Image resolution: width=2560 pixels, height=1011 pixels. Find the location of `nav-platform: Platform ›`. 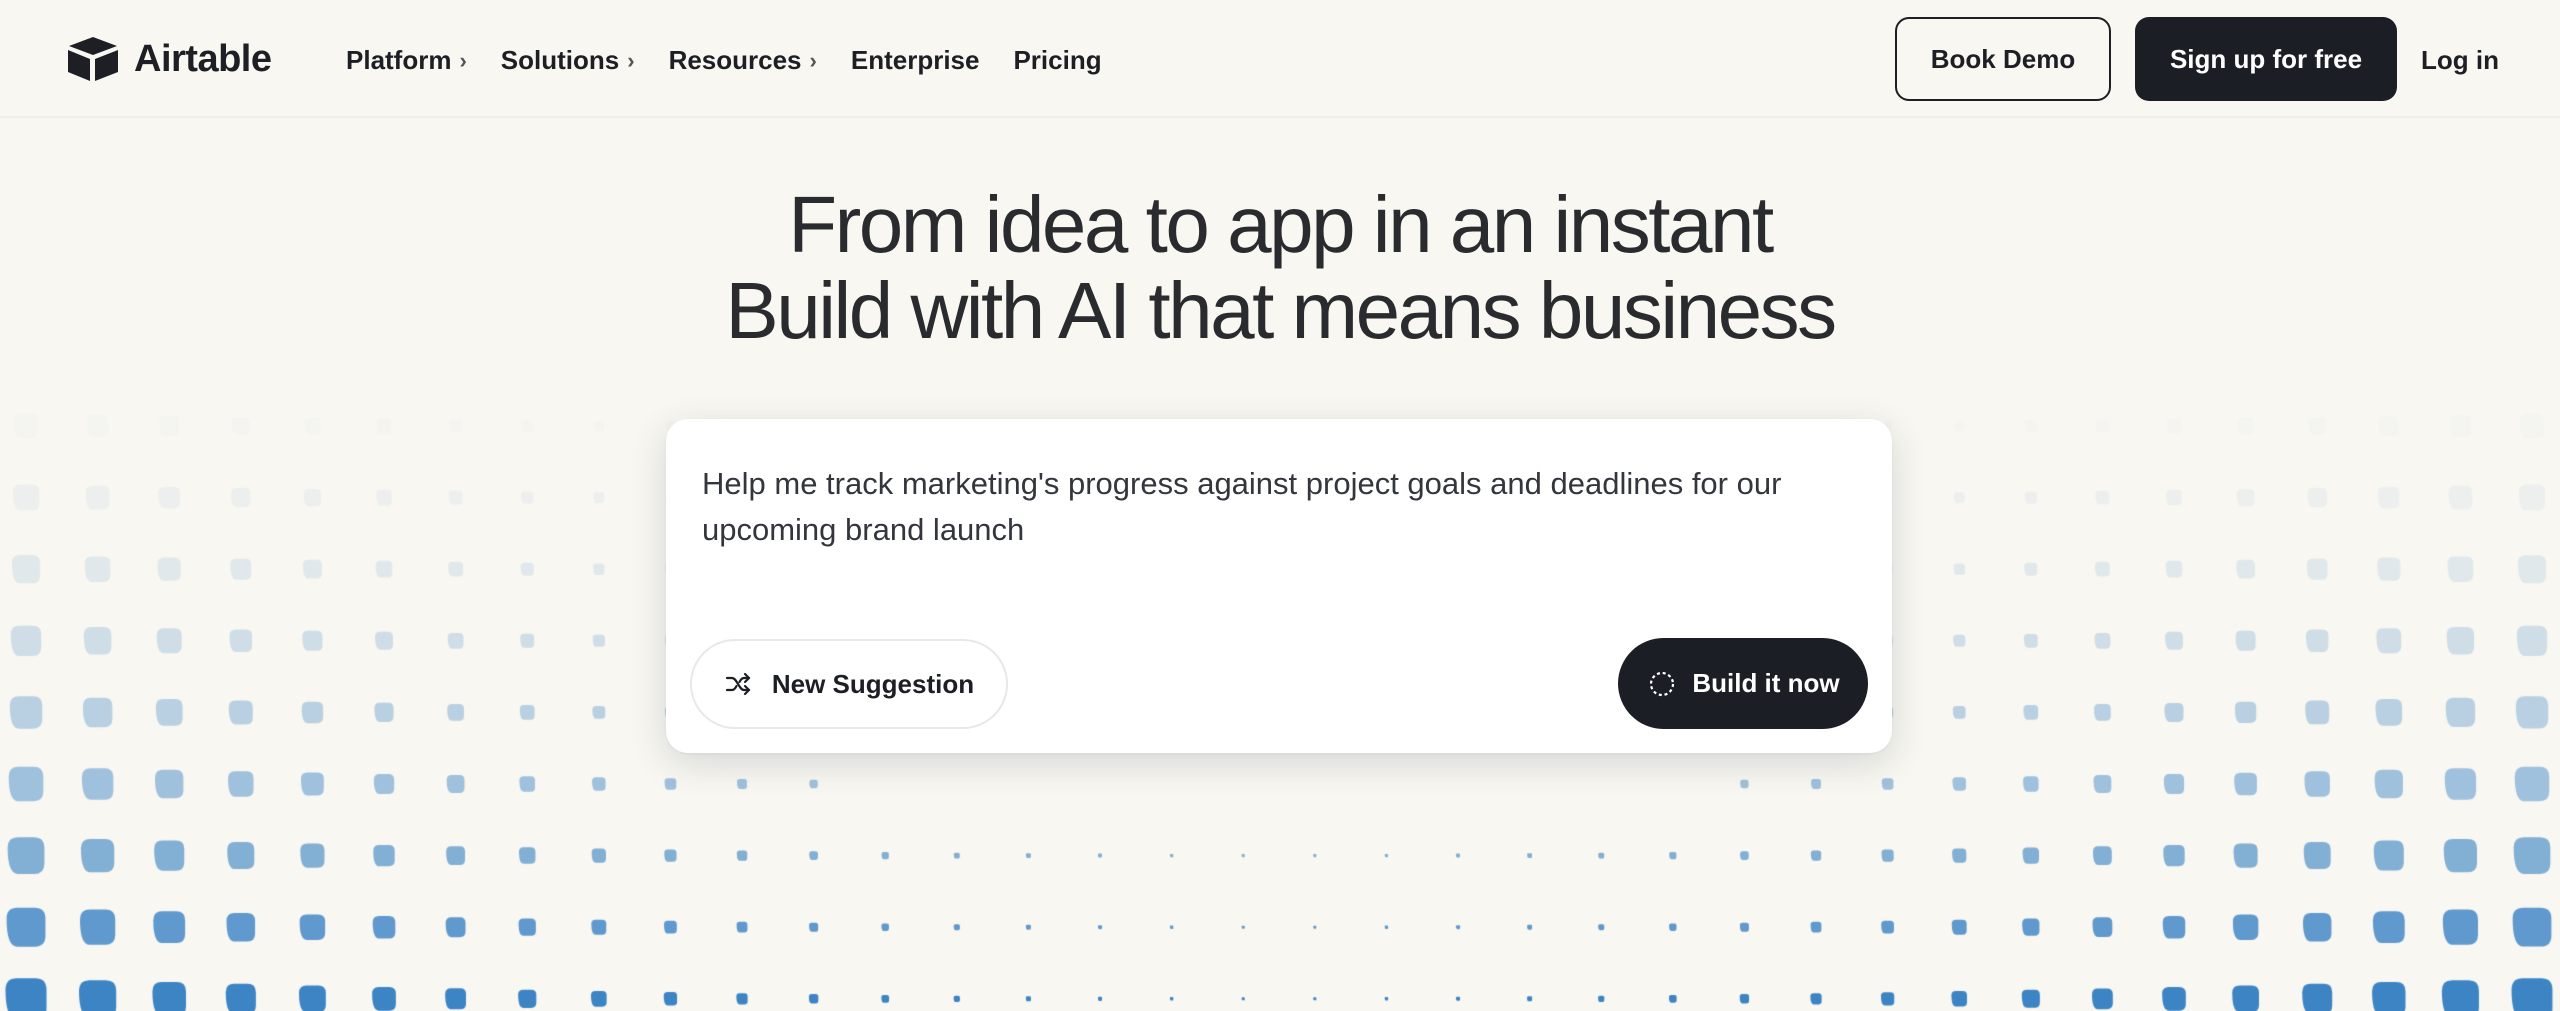

nav-platform: Platform › is located at coordinates (406, 60).